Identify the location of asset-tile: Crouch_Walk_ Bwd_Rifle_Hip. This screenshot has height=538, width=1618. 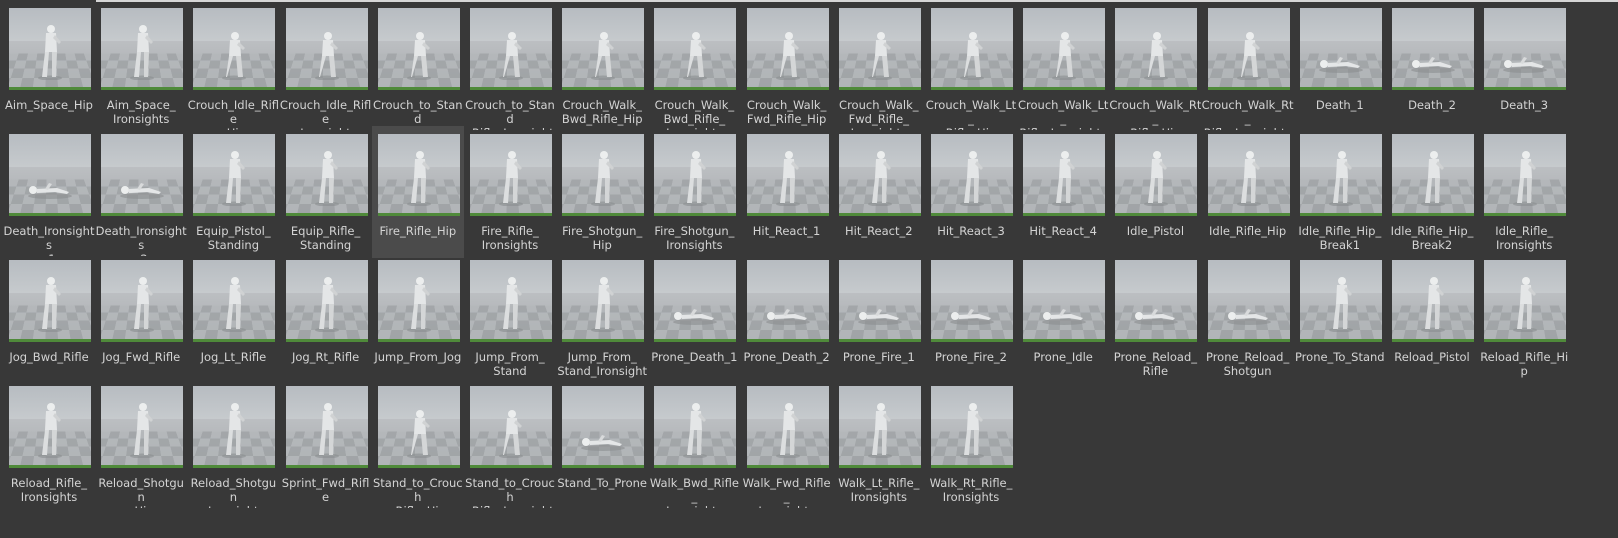
(602, 70).